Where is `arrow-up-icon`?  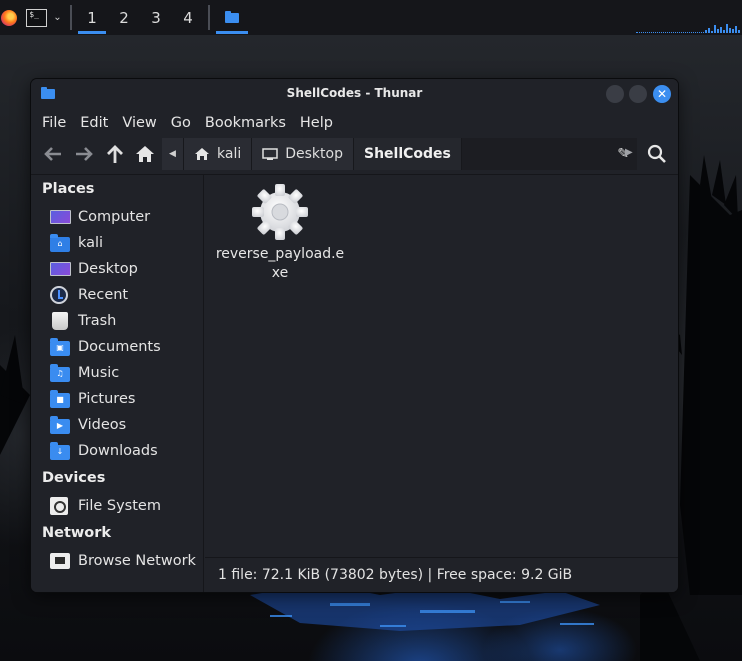
arrow-up-icon is located at coordinates (115, 154).